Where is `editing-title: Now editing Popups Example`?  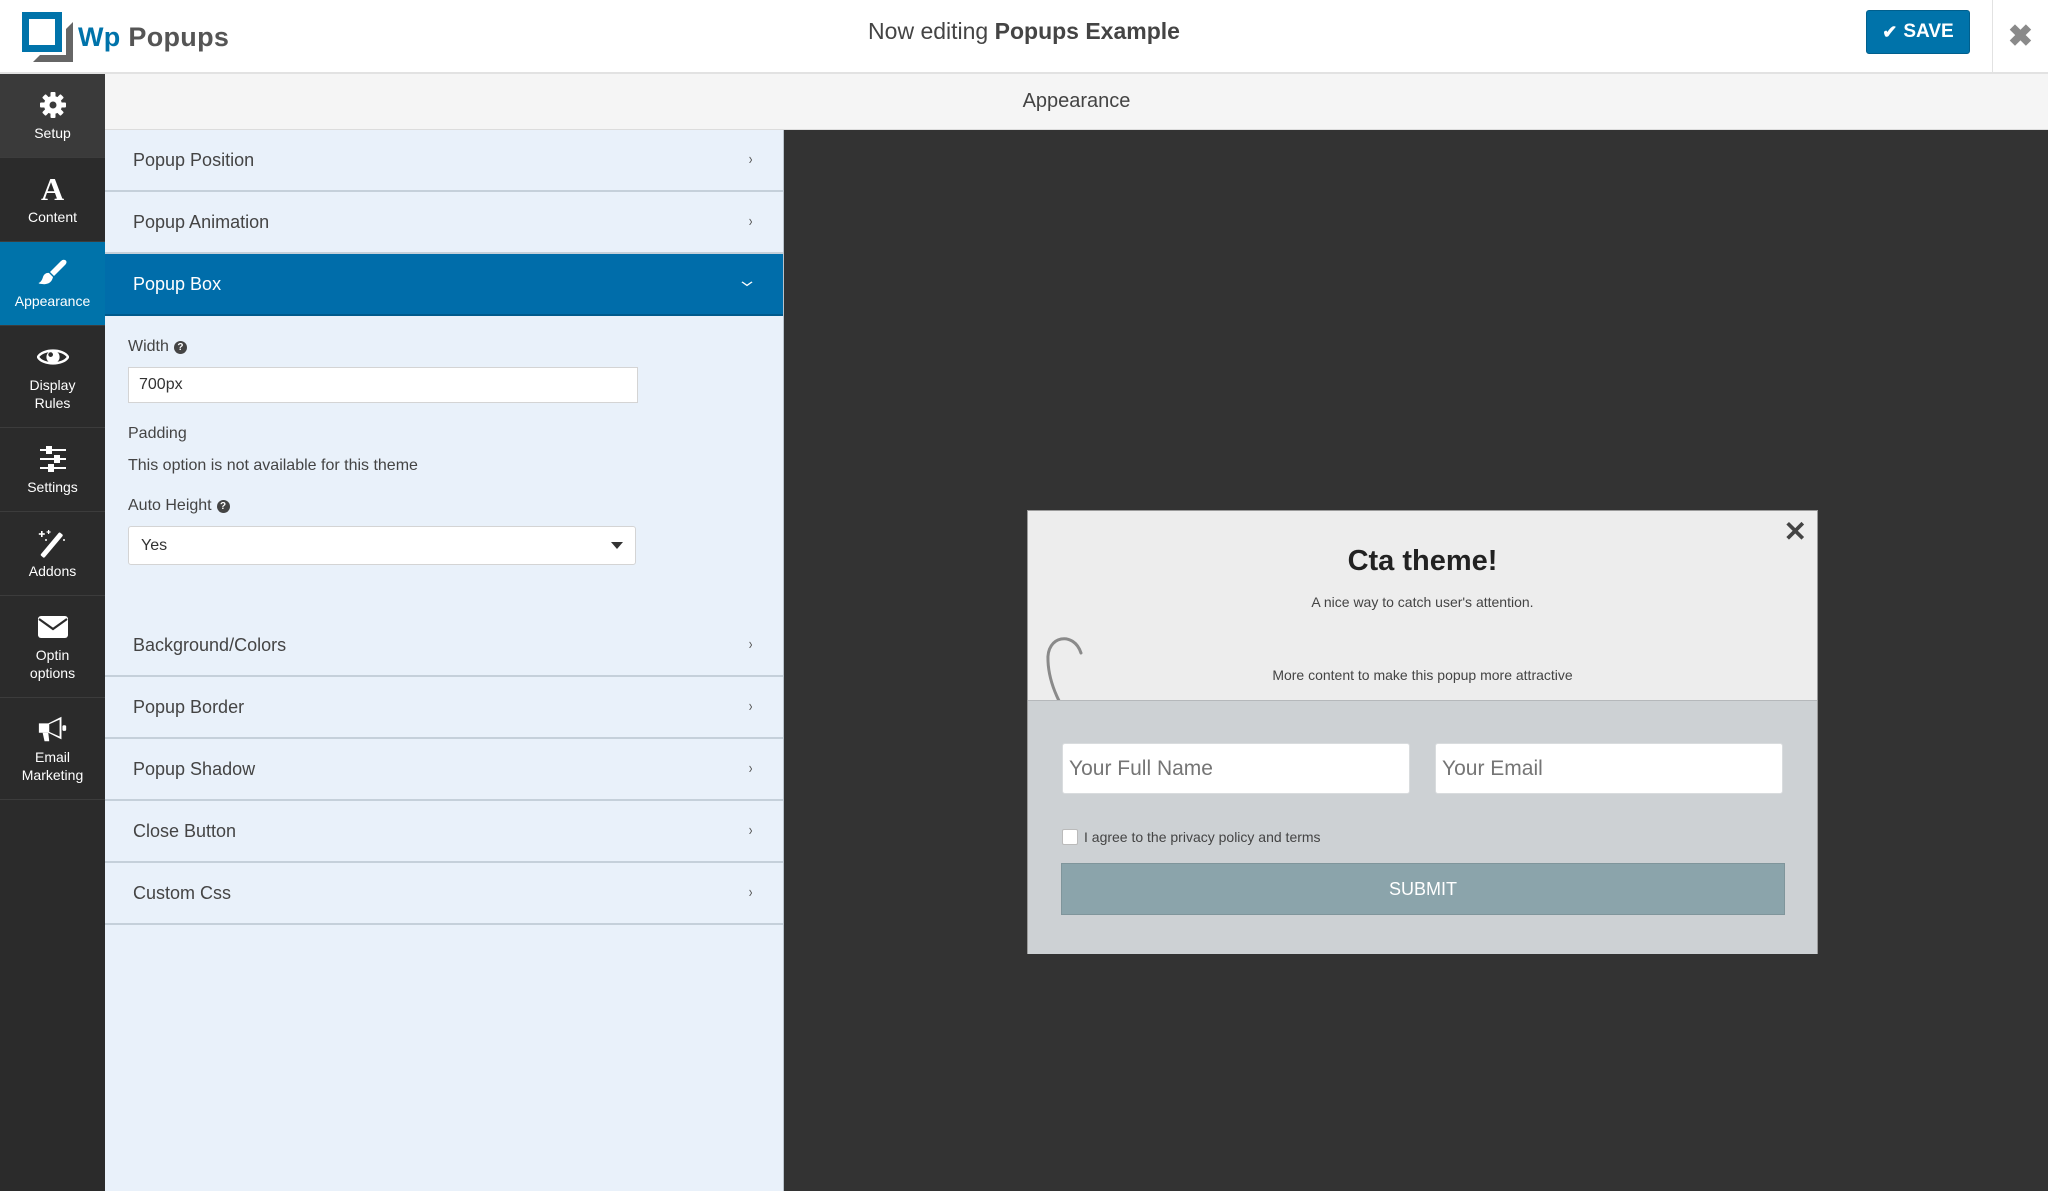 editing-title: Now editing Popups Example is located at coordinates (1024, 31).